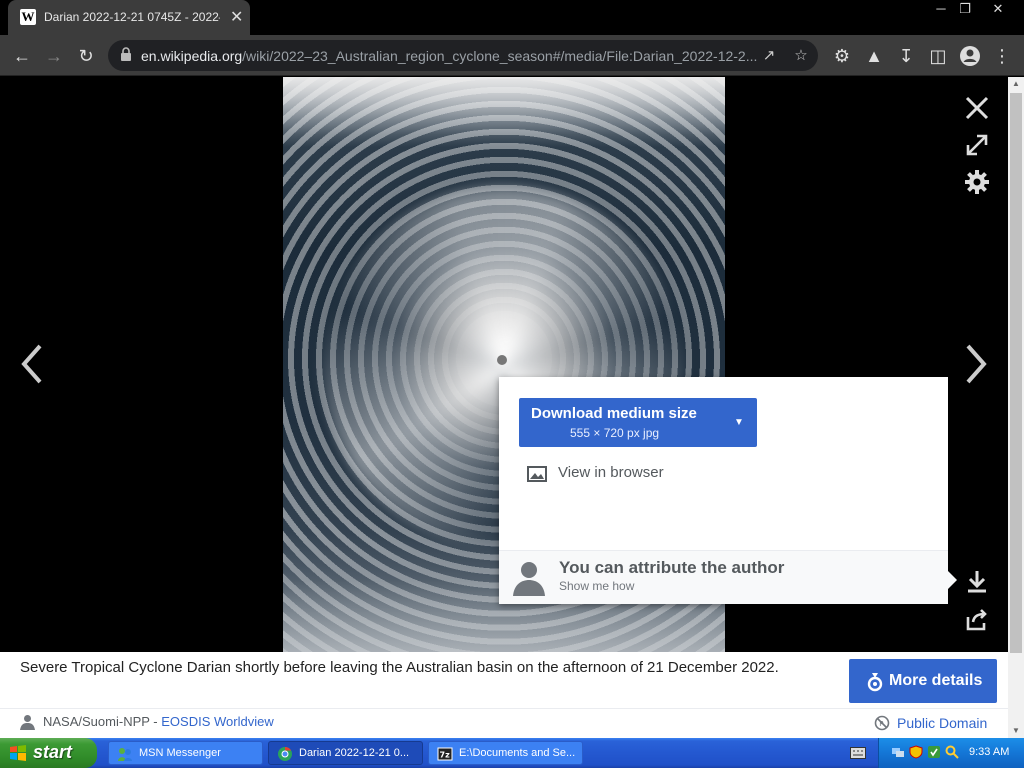 Image resolution: width=1024 pixels, height=768 pixels. I want to click on image-icon, so click(537, 474).